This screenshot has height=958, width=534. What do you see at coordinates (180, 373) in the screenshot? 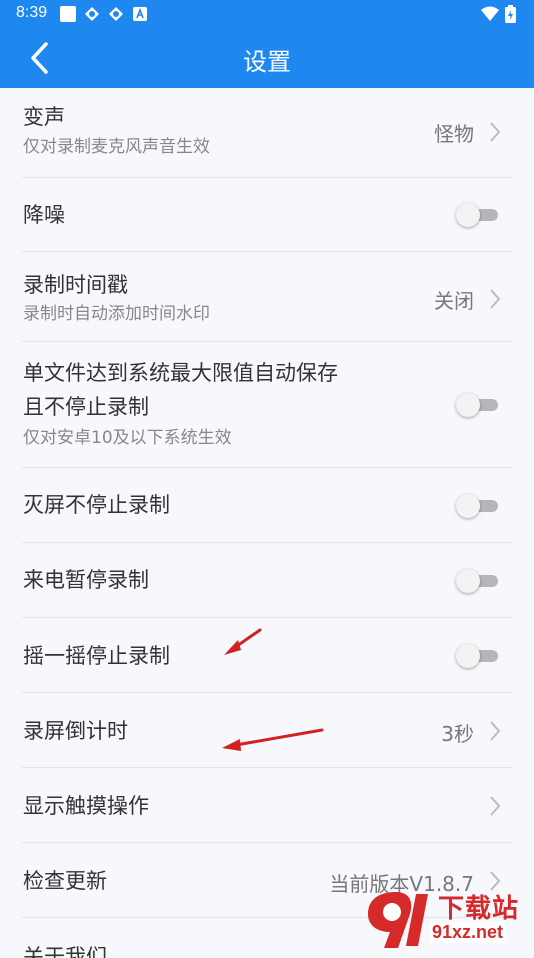
I see `setting-title-line1: 单文件达到系统最大限值自动保存` at bounding box center [180, 373].